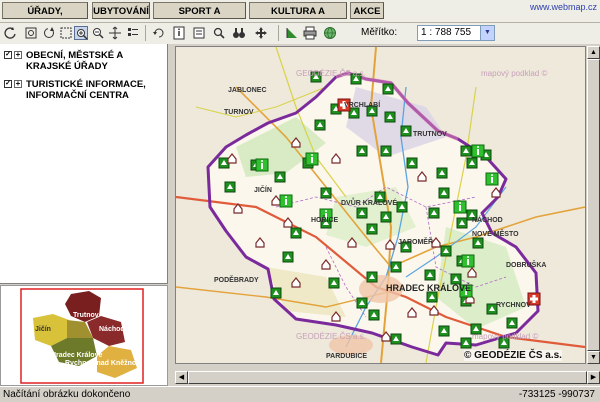 This screenshot has width=600, height=402. What do you see at coordinates (181, 377) in the screenshot?
I see `scroll-left-icon: ◀` at bounding box center [181, 377].